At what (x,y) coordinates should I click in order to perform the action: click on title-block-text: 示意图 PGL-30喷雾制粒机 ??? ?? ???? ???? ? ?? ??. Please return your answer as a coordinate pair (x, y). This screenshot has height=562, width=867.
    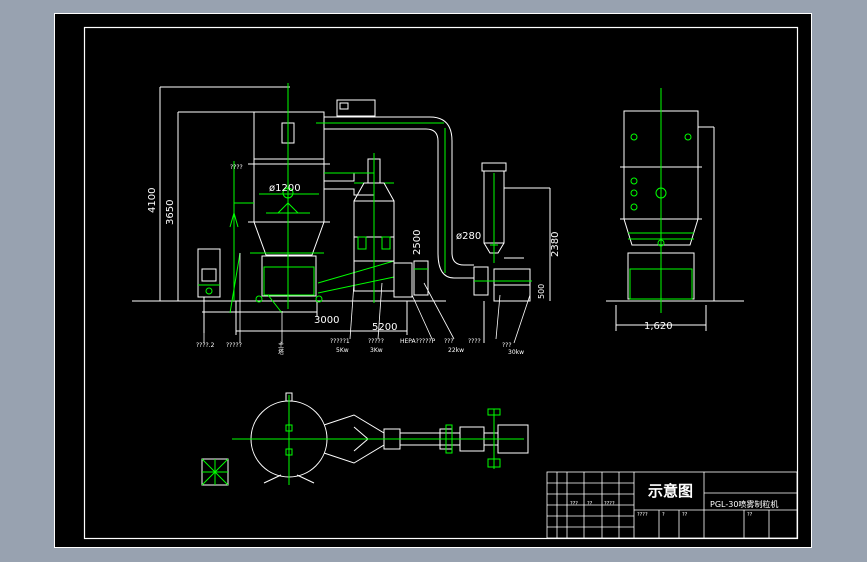
    Looking at the image, I should click on (674, 500).